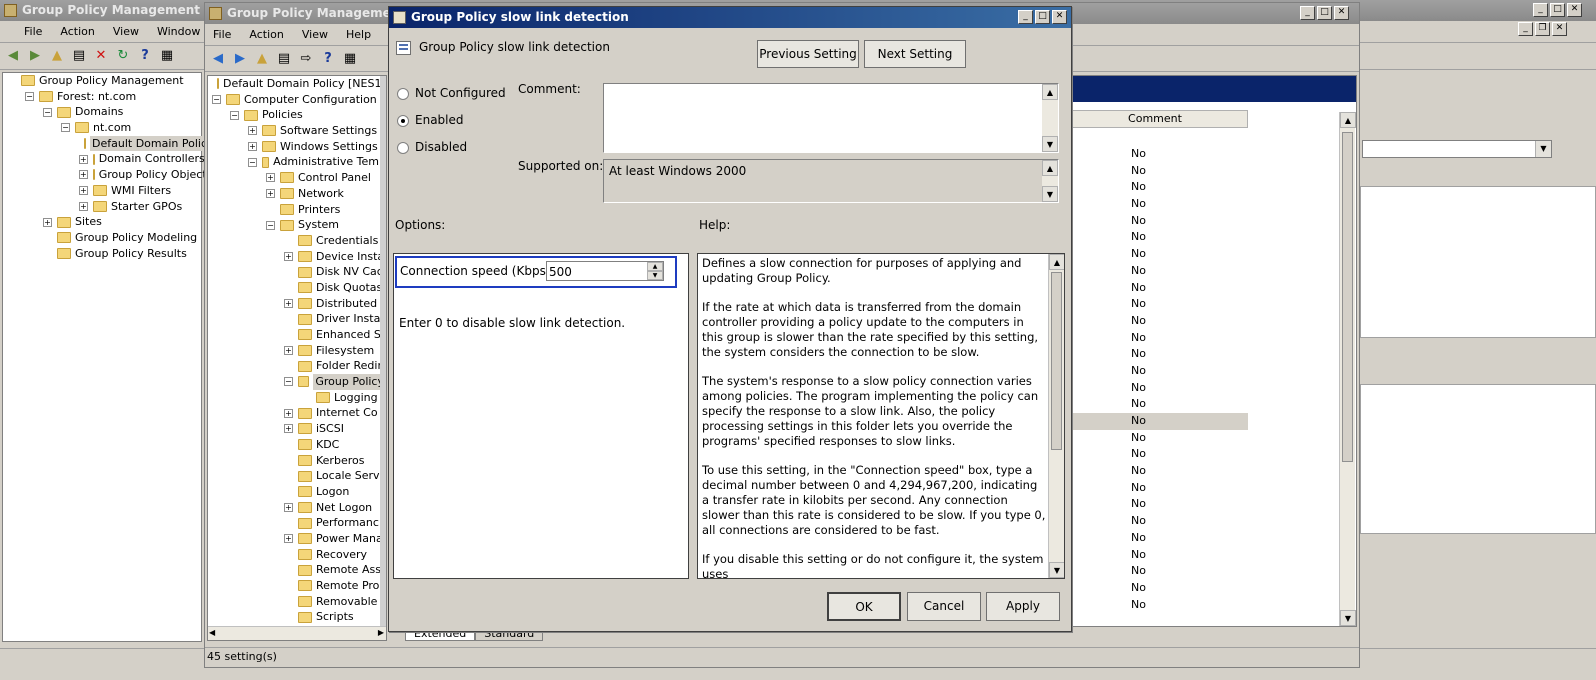 The width and height of the screenshot is (1596, 680). I want to click on dialog-titlebar: Group Policy slow link detection, so click(730, 17).